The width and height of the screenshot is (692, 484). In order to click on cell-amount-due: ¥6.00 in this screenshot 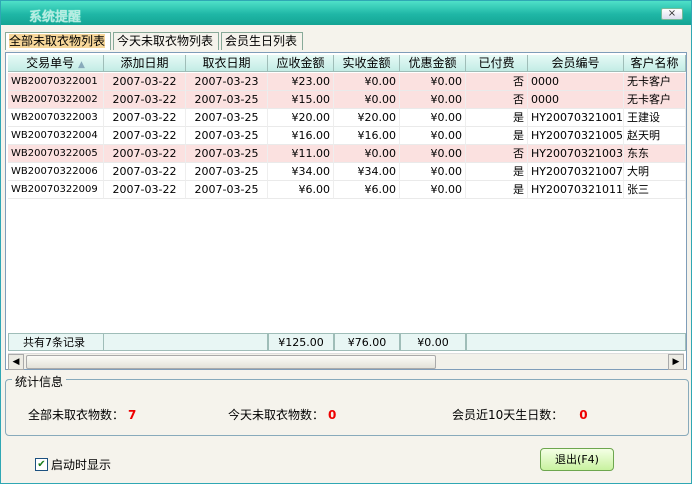, I will do `click(301, 190)`.